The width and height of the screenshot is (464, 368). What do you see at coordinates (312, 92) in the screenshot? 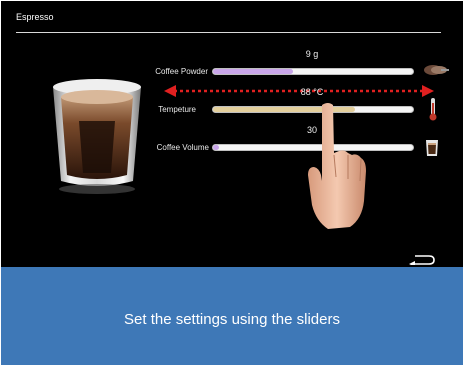
I see `temperature-value: 88 °C` at bounding box center [312, 92].